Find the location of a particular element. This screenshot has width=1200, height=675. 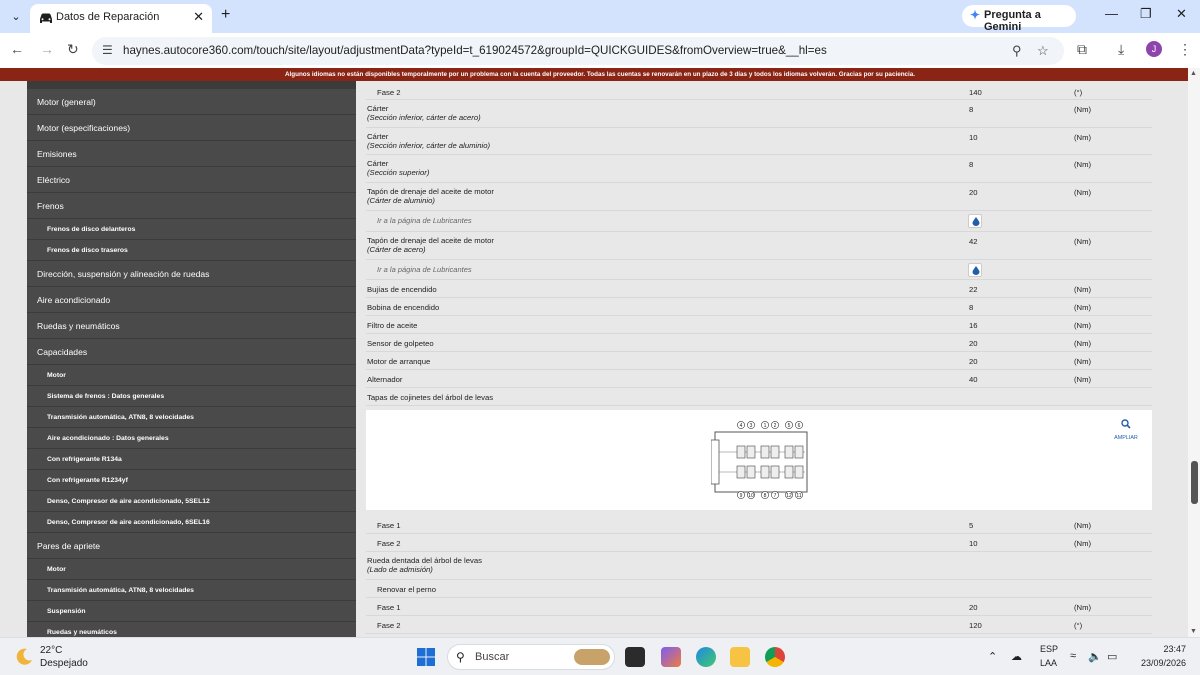

oil-drop-icon is located at coordinates (976, 221).